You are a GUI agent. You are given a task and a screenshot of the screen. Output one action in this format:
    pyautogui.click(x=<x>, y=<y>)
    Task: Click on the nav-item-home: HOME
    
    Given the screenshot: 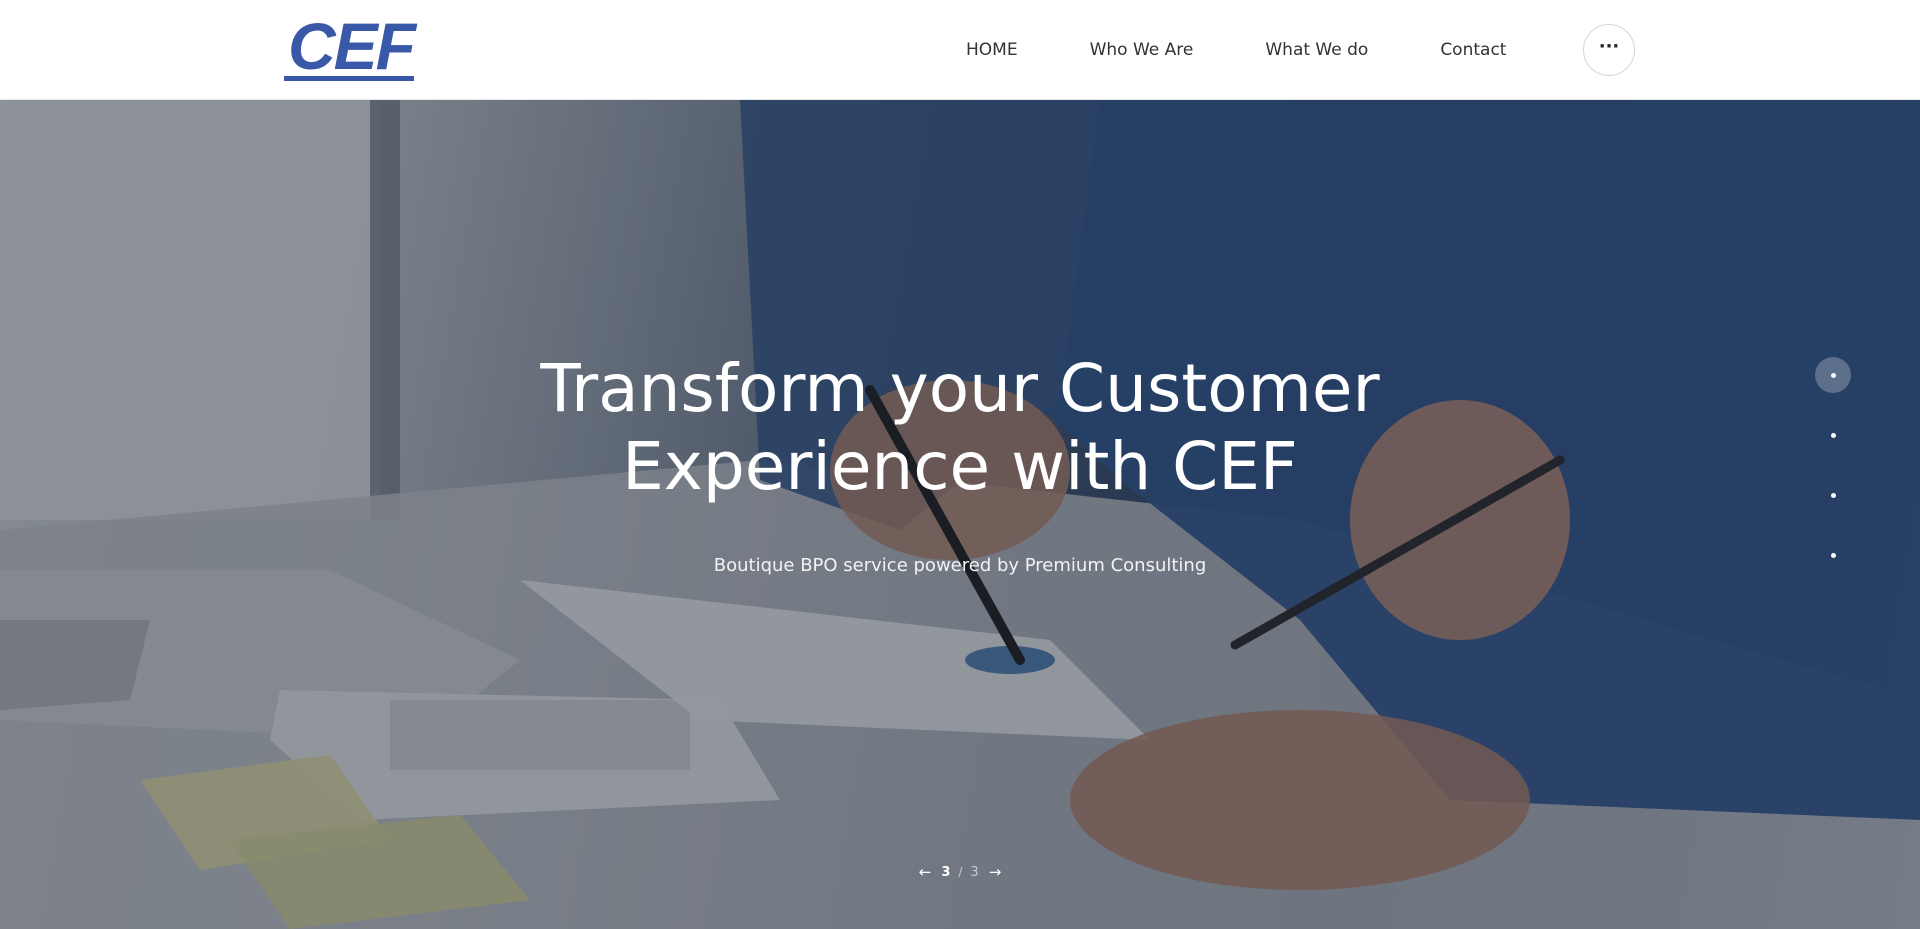 What is the action you would take?
    pyautogui.click(x=992, y=50)
    